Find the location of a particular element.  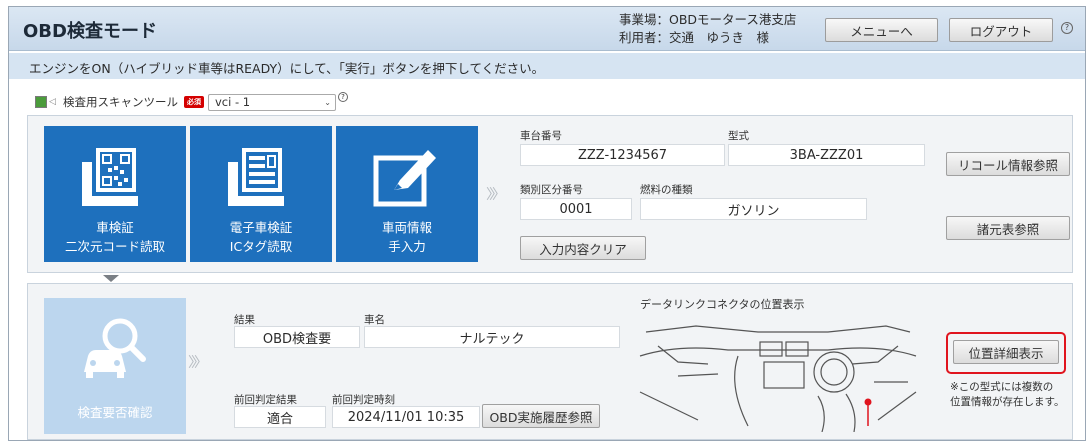

category-label: 類別区分番号 is located at coordinates (551, 190).